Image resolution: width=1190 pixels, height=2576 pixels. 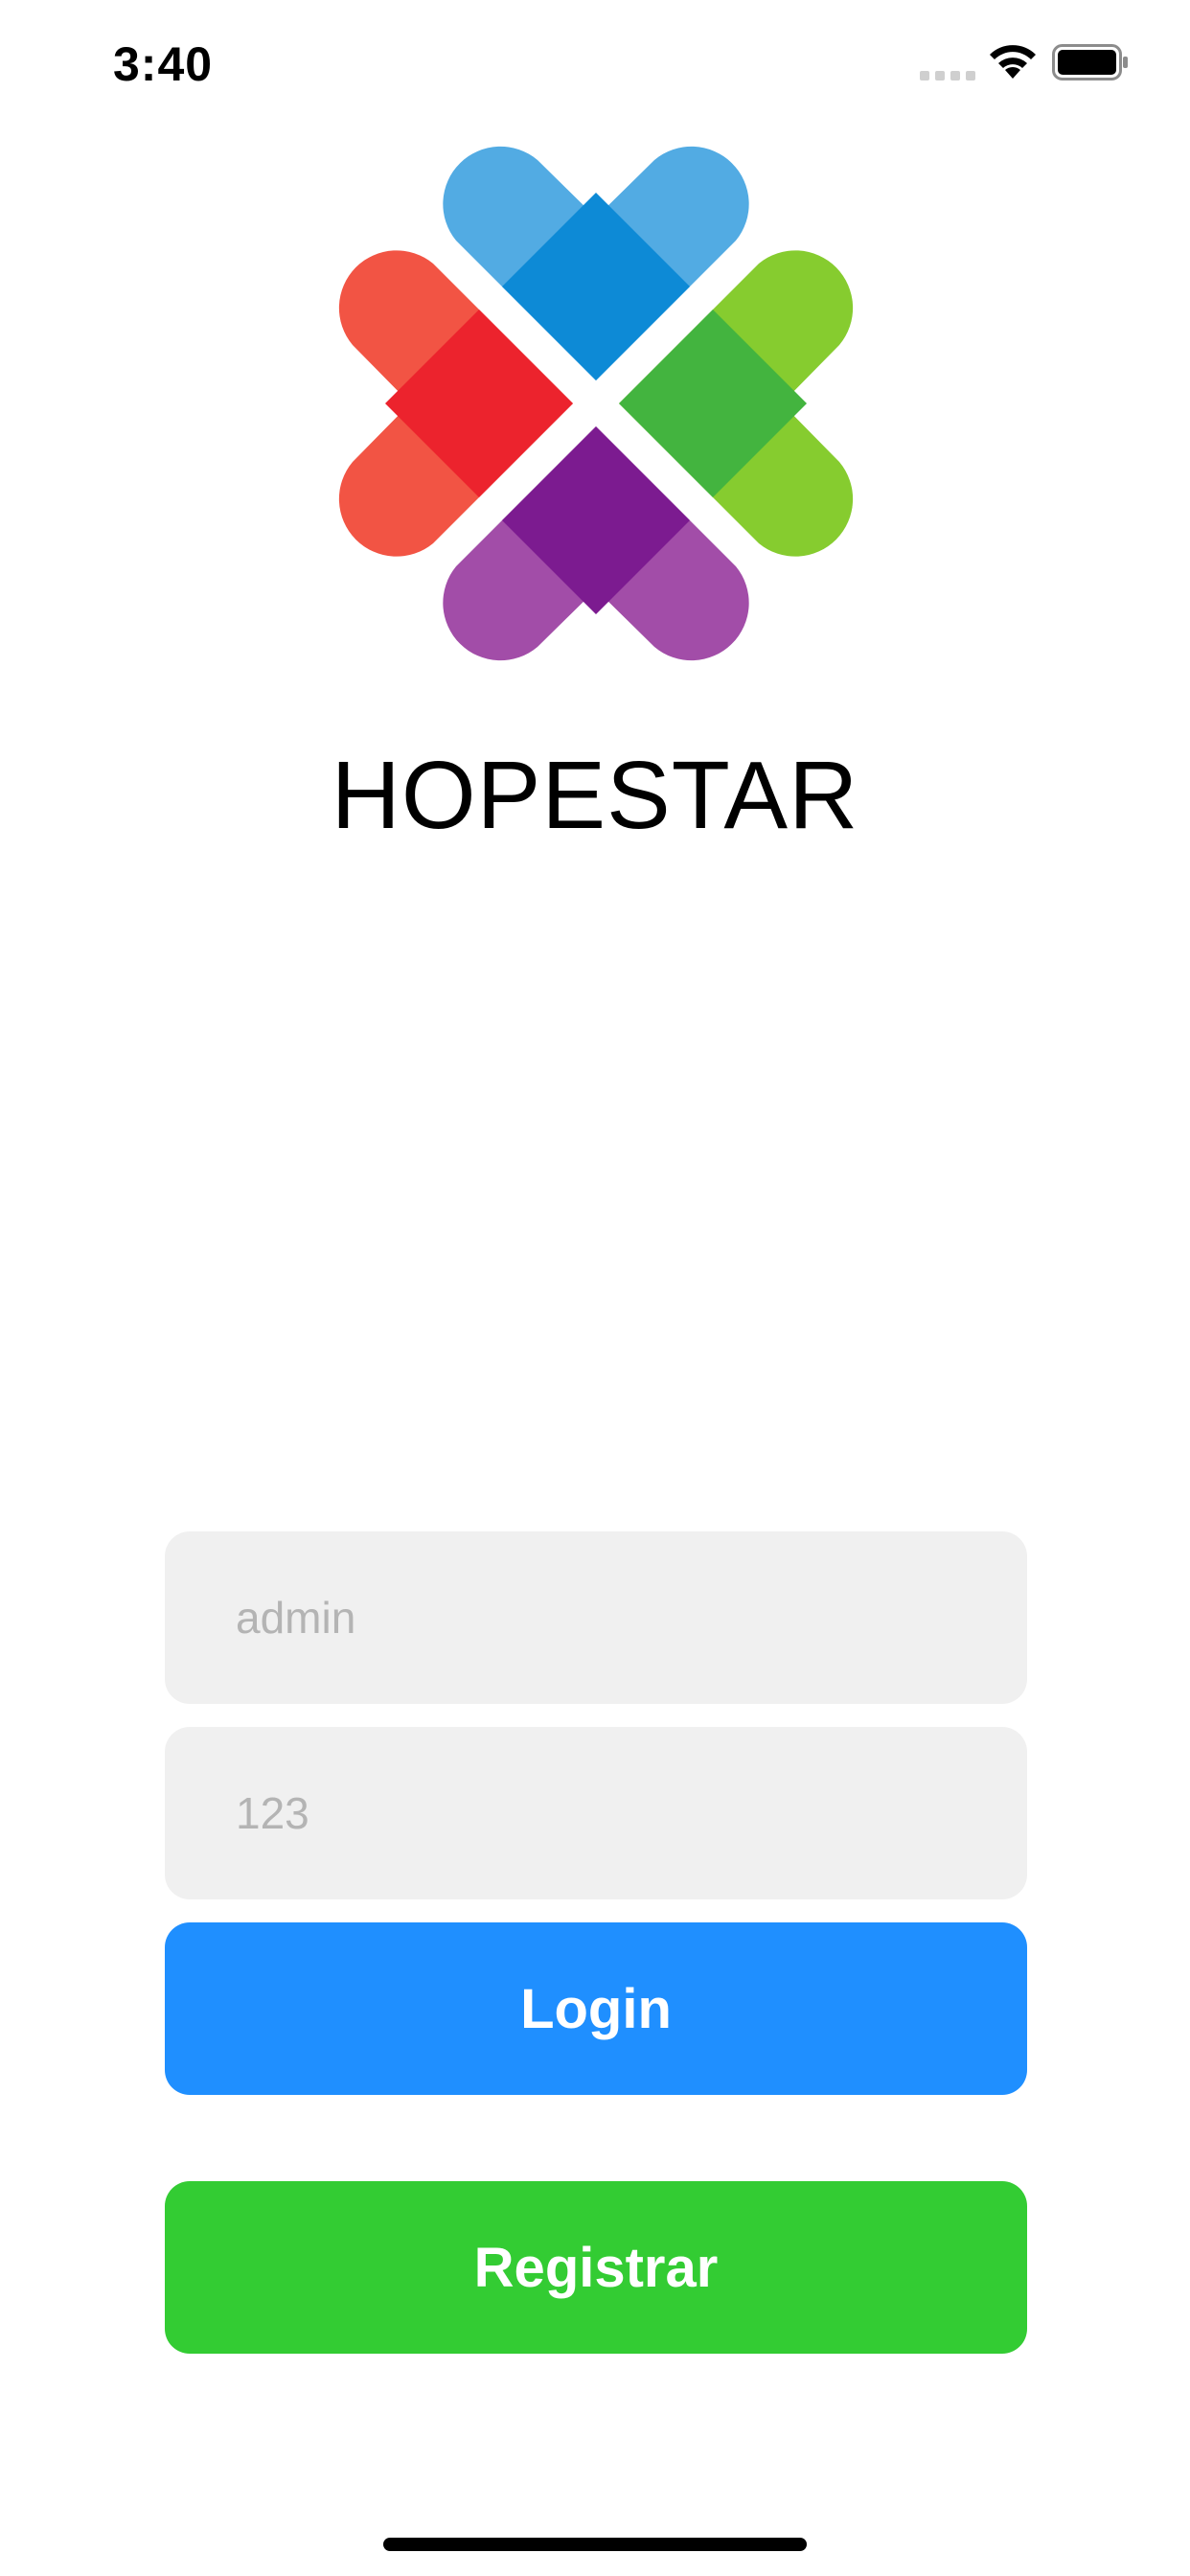 What do you see at coordinates (948, 75) in the screenshot?
I see `signal-dots-icon` at bounding box center [948, 75].